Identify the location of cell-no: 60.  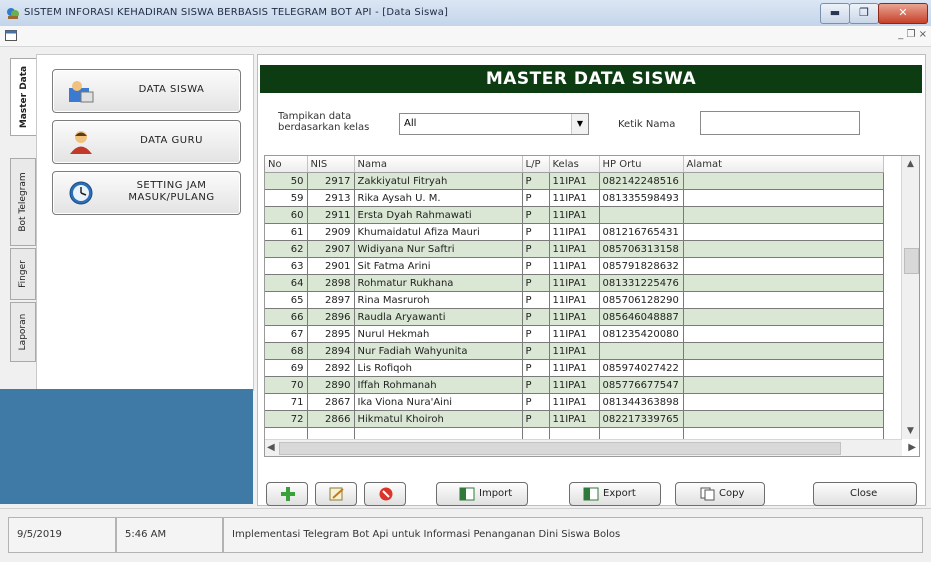
(286, 215).